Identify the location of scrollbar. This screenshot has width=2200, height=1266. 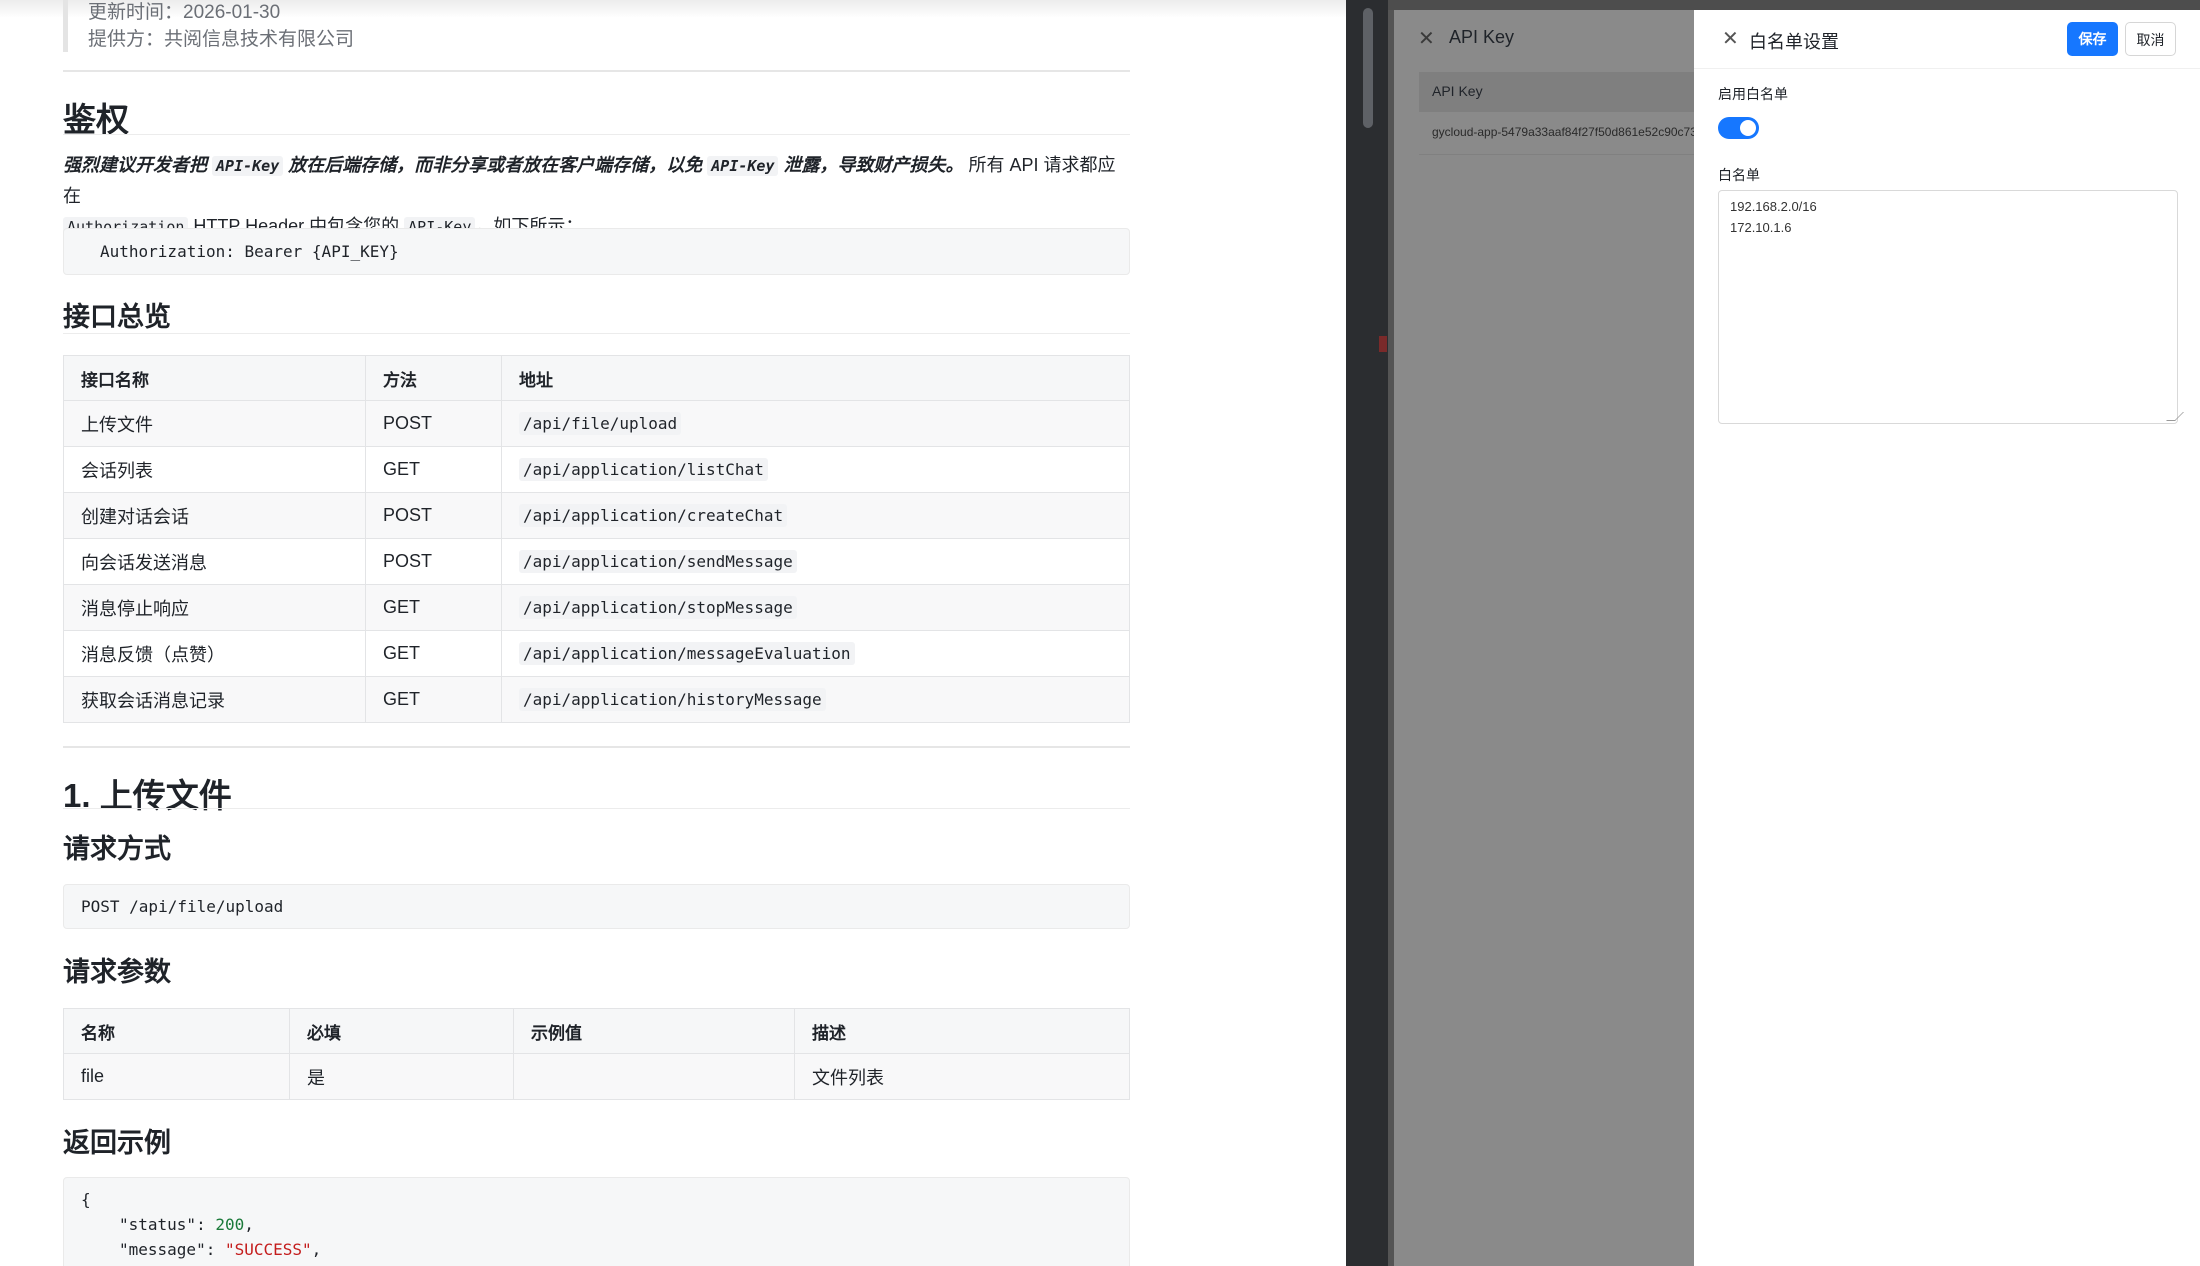
(1367, 633).